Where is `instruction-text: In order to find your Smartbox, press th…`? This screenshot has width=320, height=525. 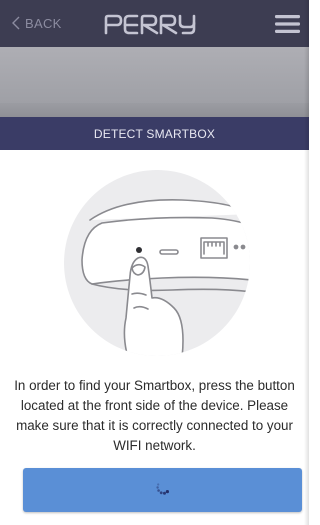 instruction-text: In order to find your Smartbox, press th… is located at coordinates (154, 415).